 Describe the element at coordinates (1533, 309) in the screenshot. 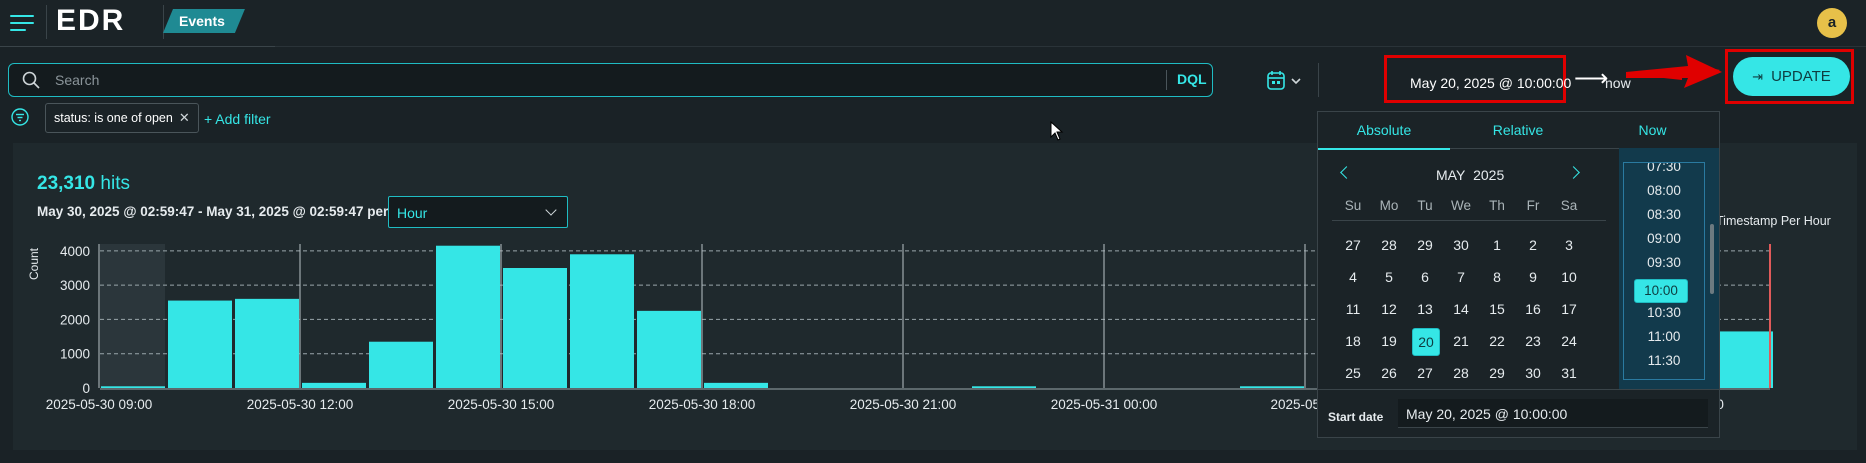

I see `calendar-day: 16` at that location.